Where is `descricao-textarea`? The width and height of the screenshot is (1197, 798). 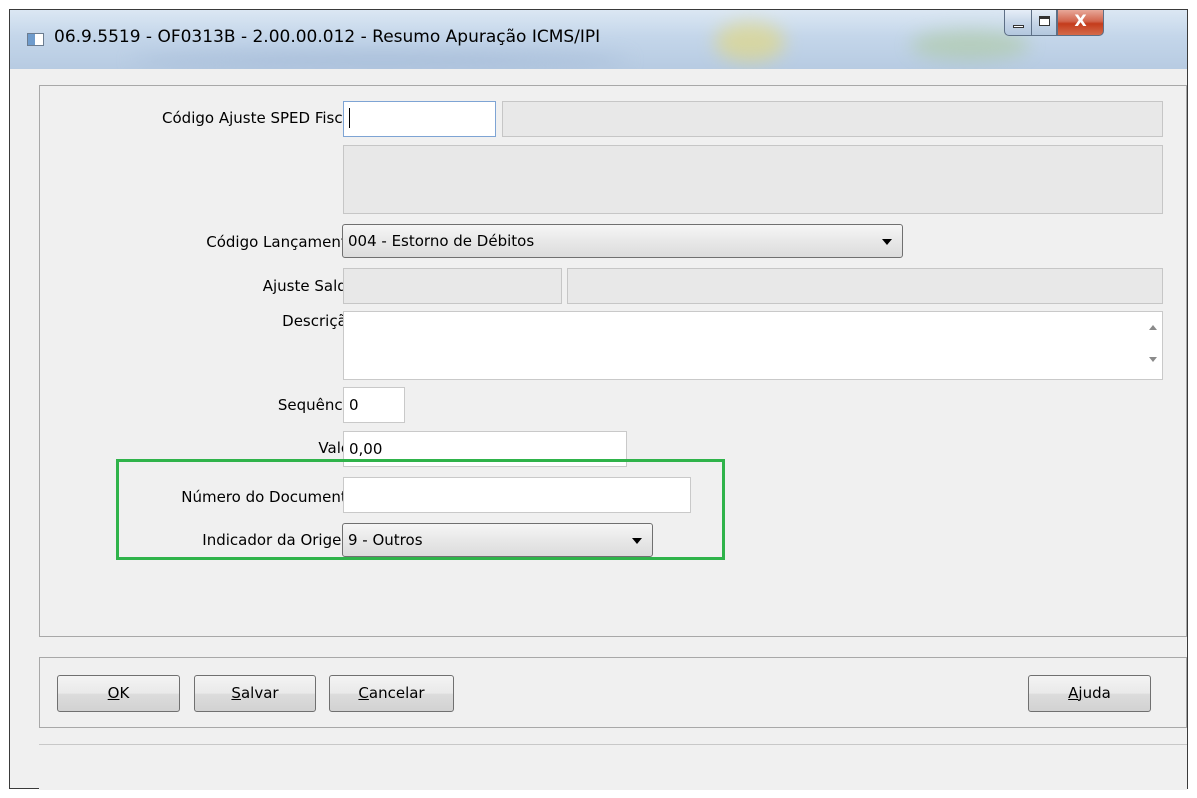
descricao-textarea is located at coordinates (753, 345).